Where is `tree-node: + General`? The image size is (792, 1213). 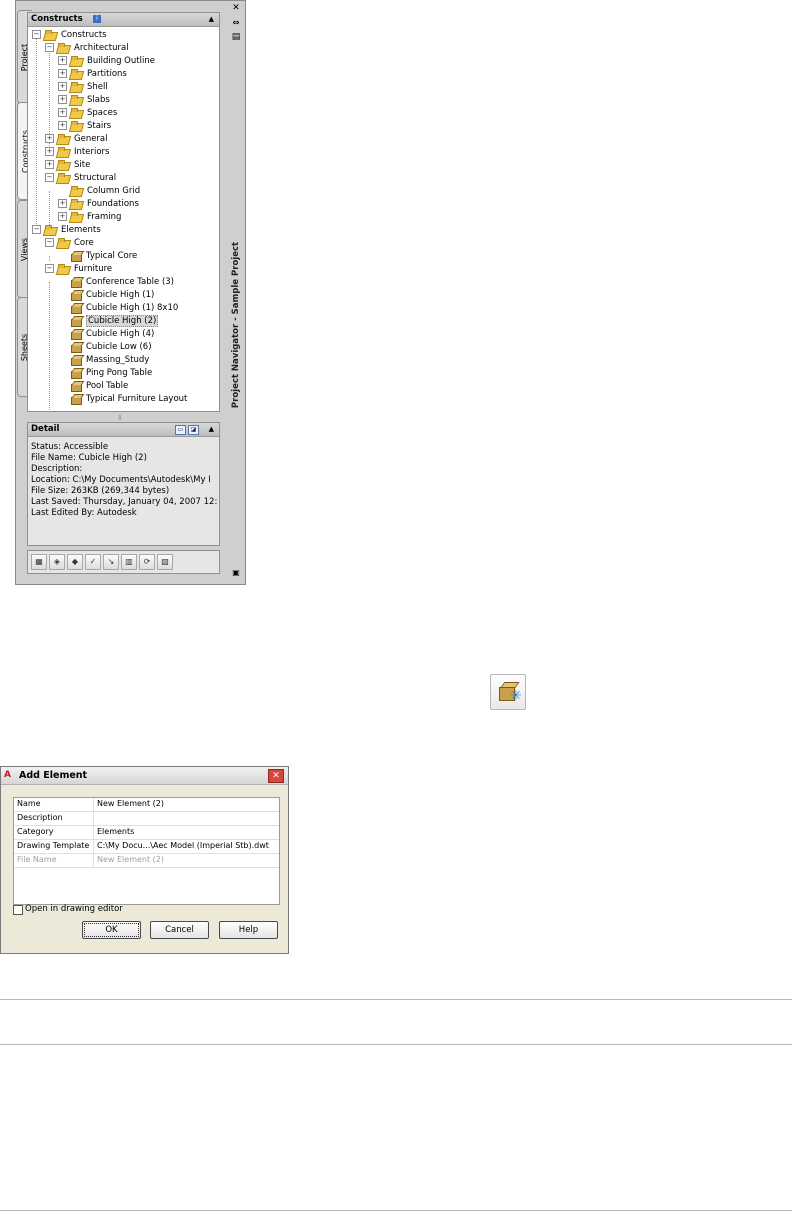
tree-node: + General is located at coordinates (76, 138).